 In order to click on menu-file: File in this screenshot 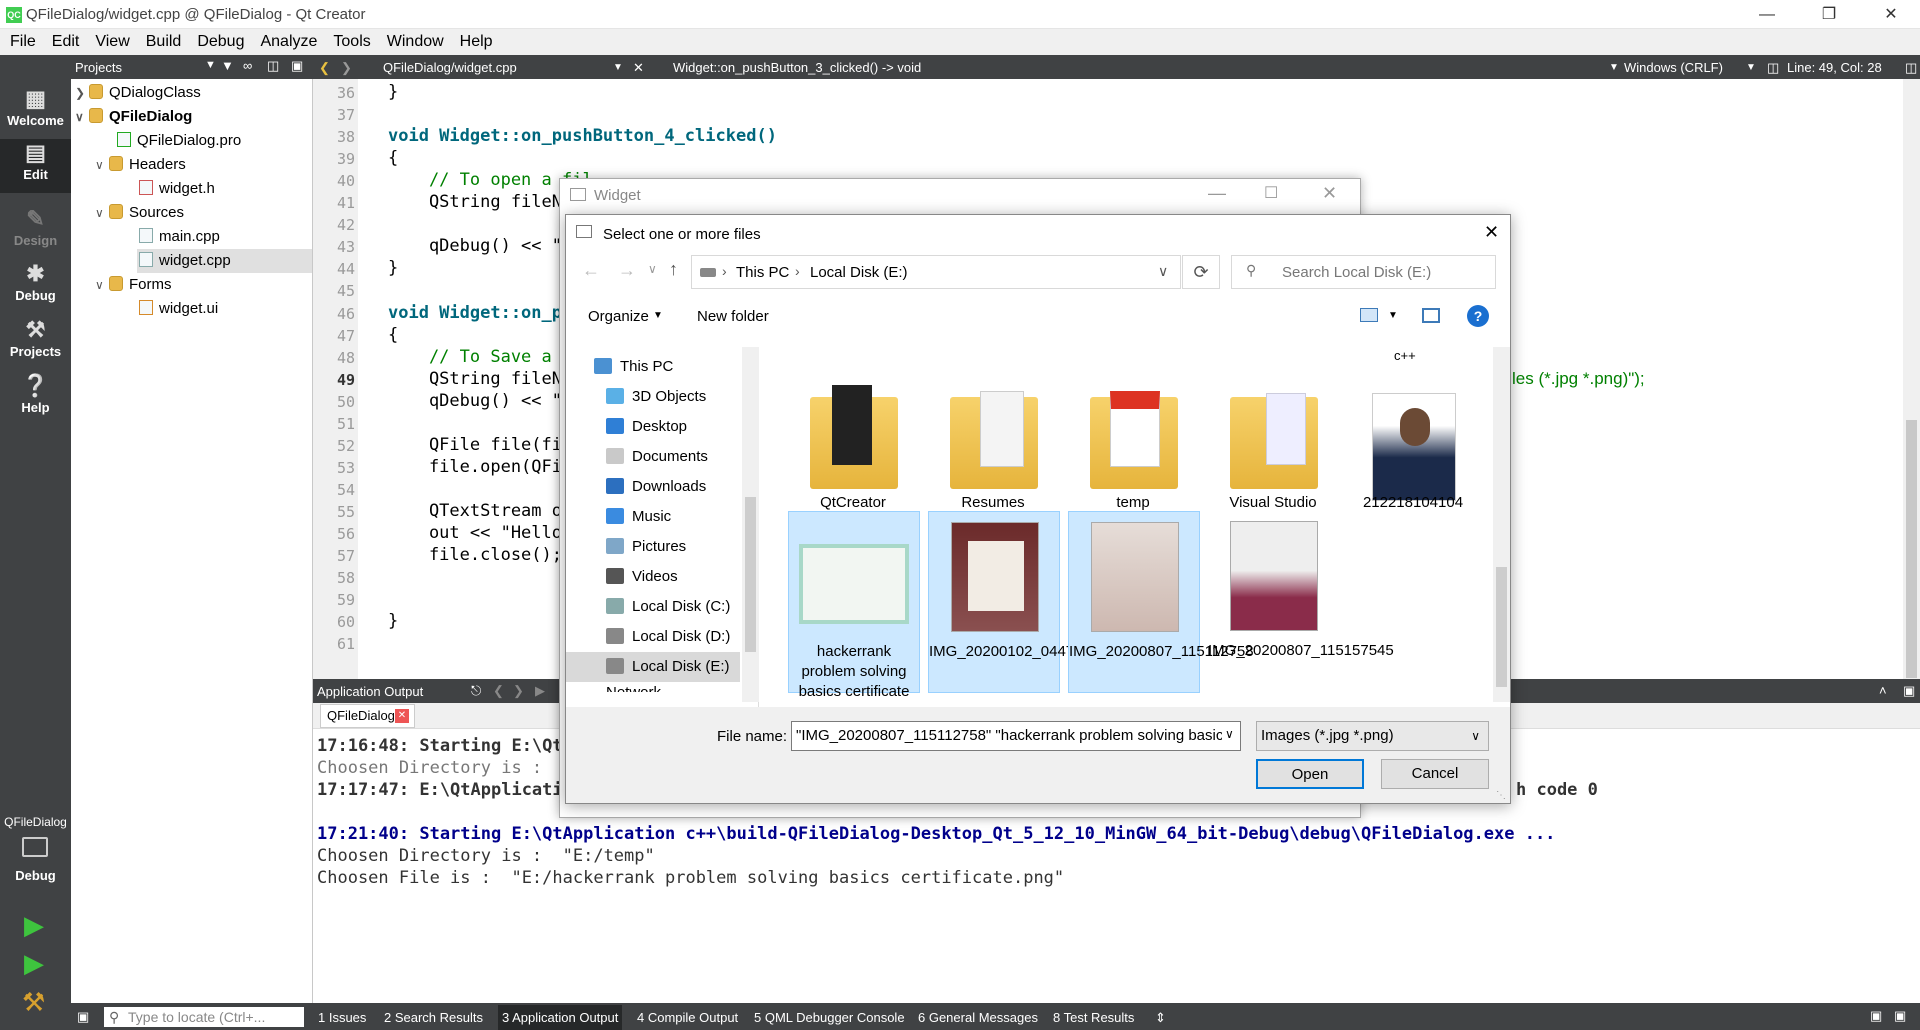, I will do `click(21, 40)`.